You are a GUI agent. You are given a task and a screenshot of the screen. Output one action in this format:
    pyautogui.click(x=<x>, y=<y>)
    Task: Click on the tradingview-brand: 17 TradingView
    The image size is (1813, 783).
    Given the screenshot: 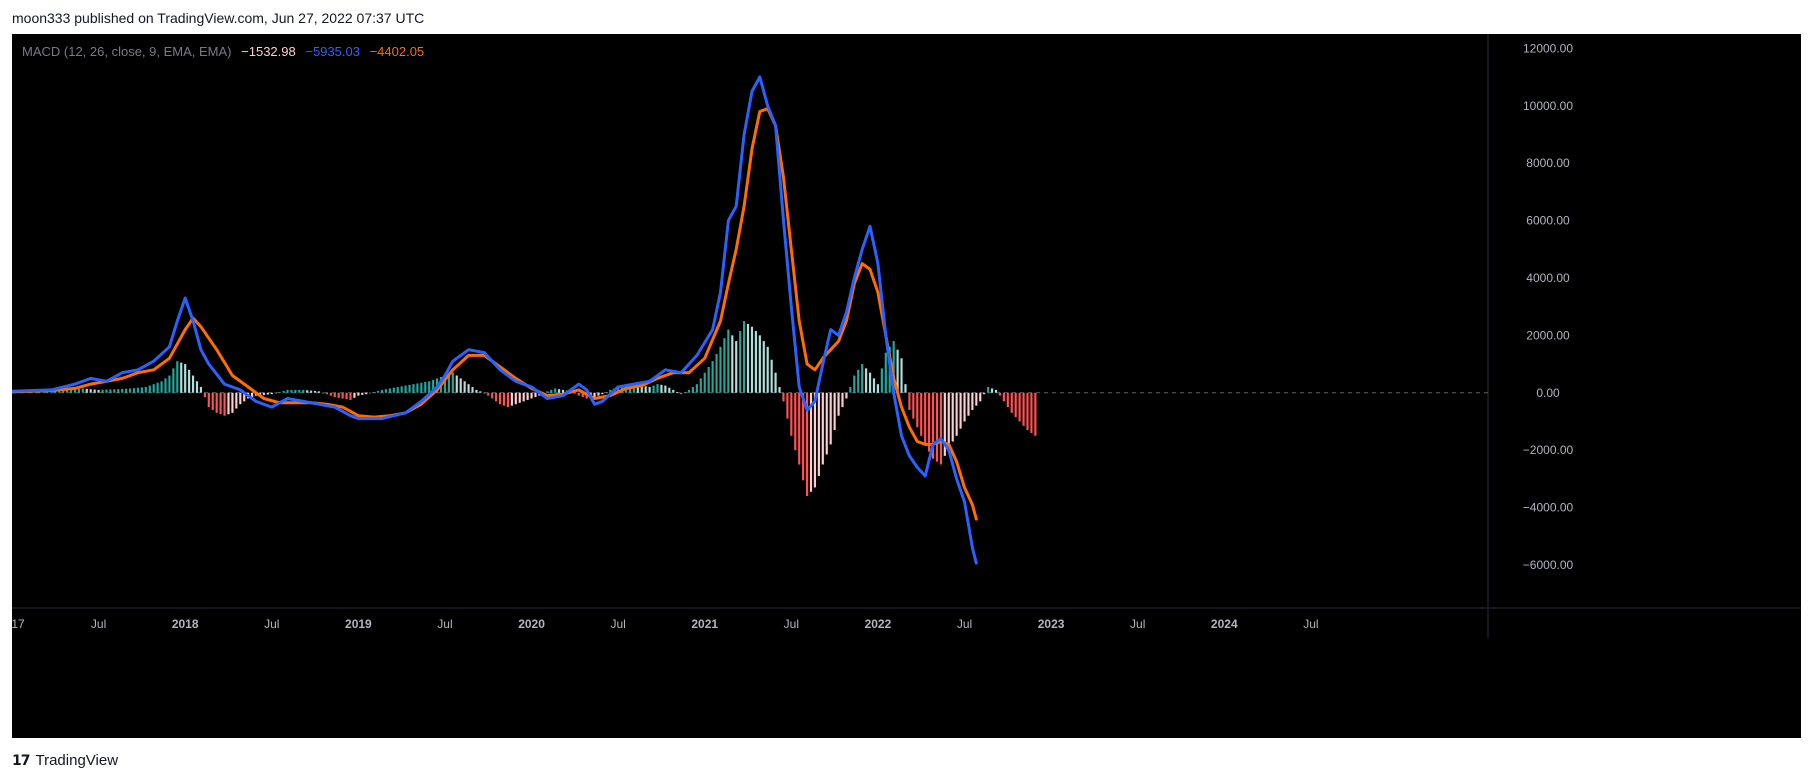 What is the action you would take?
    pyautogui.click(x=65, y=760)
    